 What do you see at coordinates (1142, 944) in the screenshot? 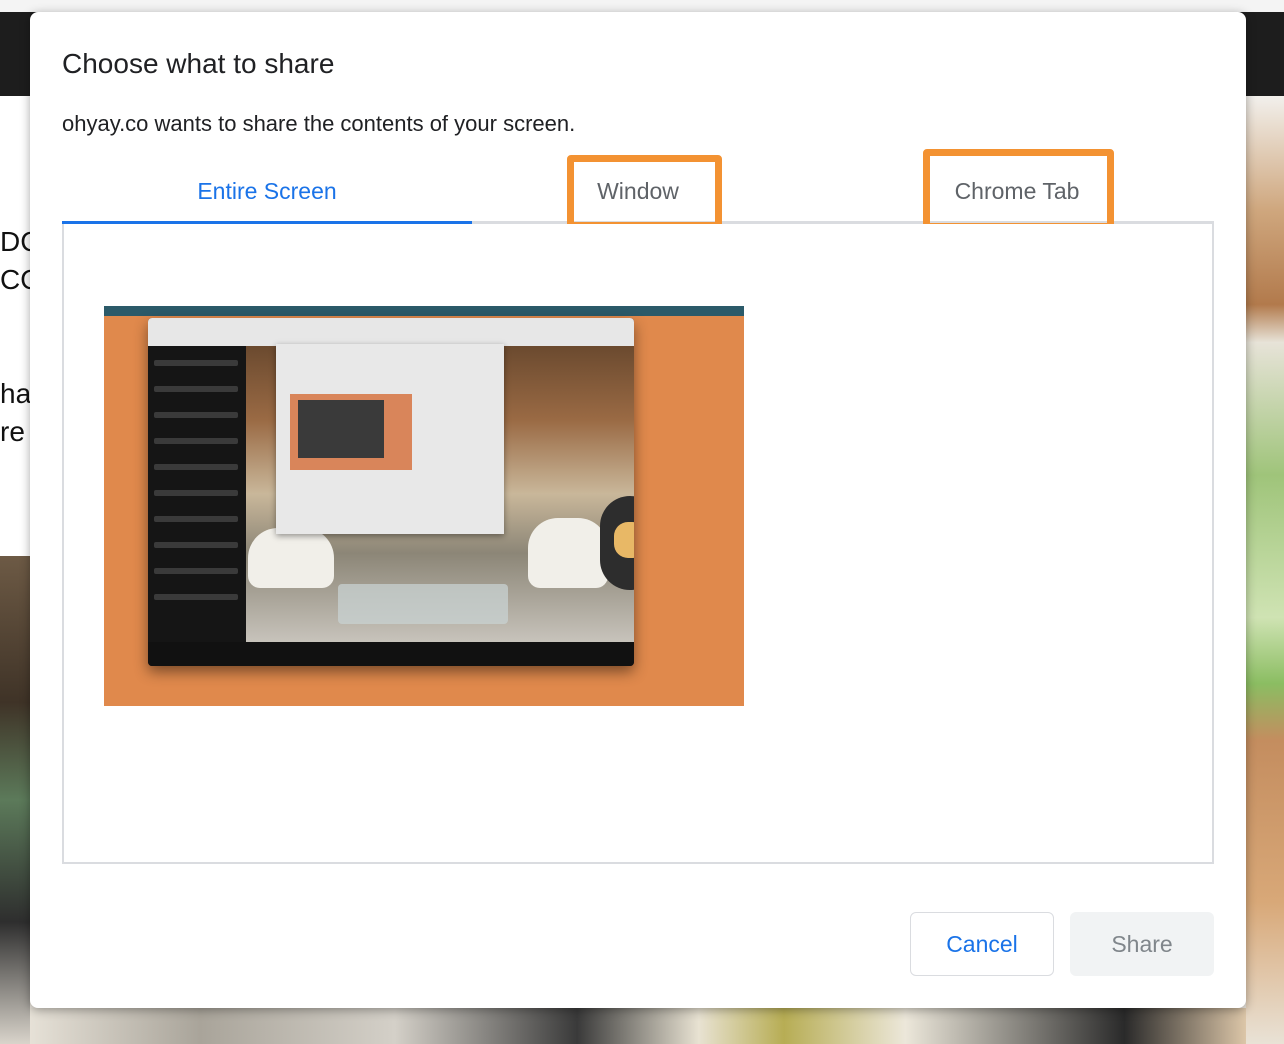
I see `share-button: Share` at bounding box center [1142, 944].